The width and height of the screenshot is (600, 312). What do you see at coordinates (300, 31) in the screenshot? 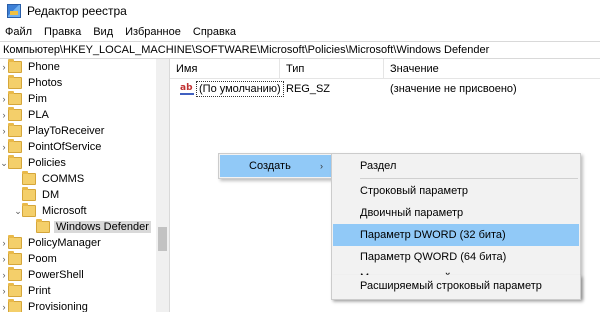
I see `menu-bar: Файл Правка Вид Избранное Справка` at bounding box center [300, 31].